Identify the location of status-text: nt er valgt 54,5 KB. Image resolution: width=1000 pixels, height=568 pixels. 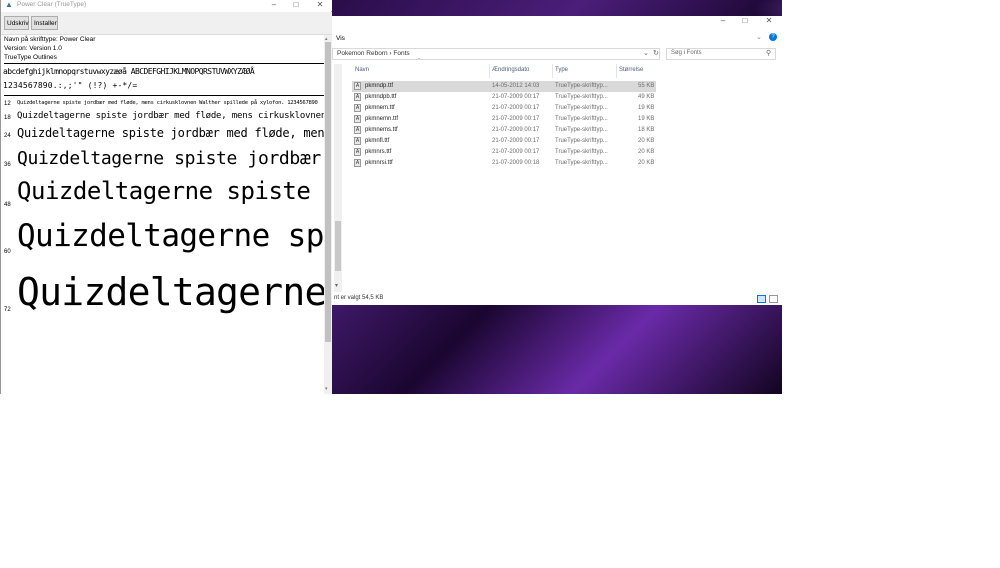
(359, 298).